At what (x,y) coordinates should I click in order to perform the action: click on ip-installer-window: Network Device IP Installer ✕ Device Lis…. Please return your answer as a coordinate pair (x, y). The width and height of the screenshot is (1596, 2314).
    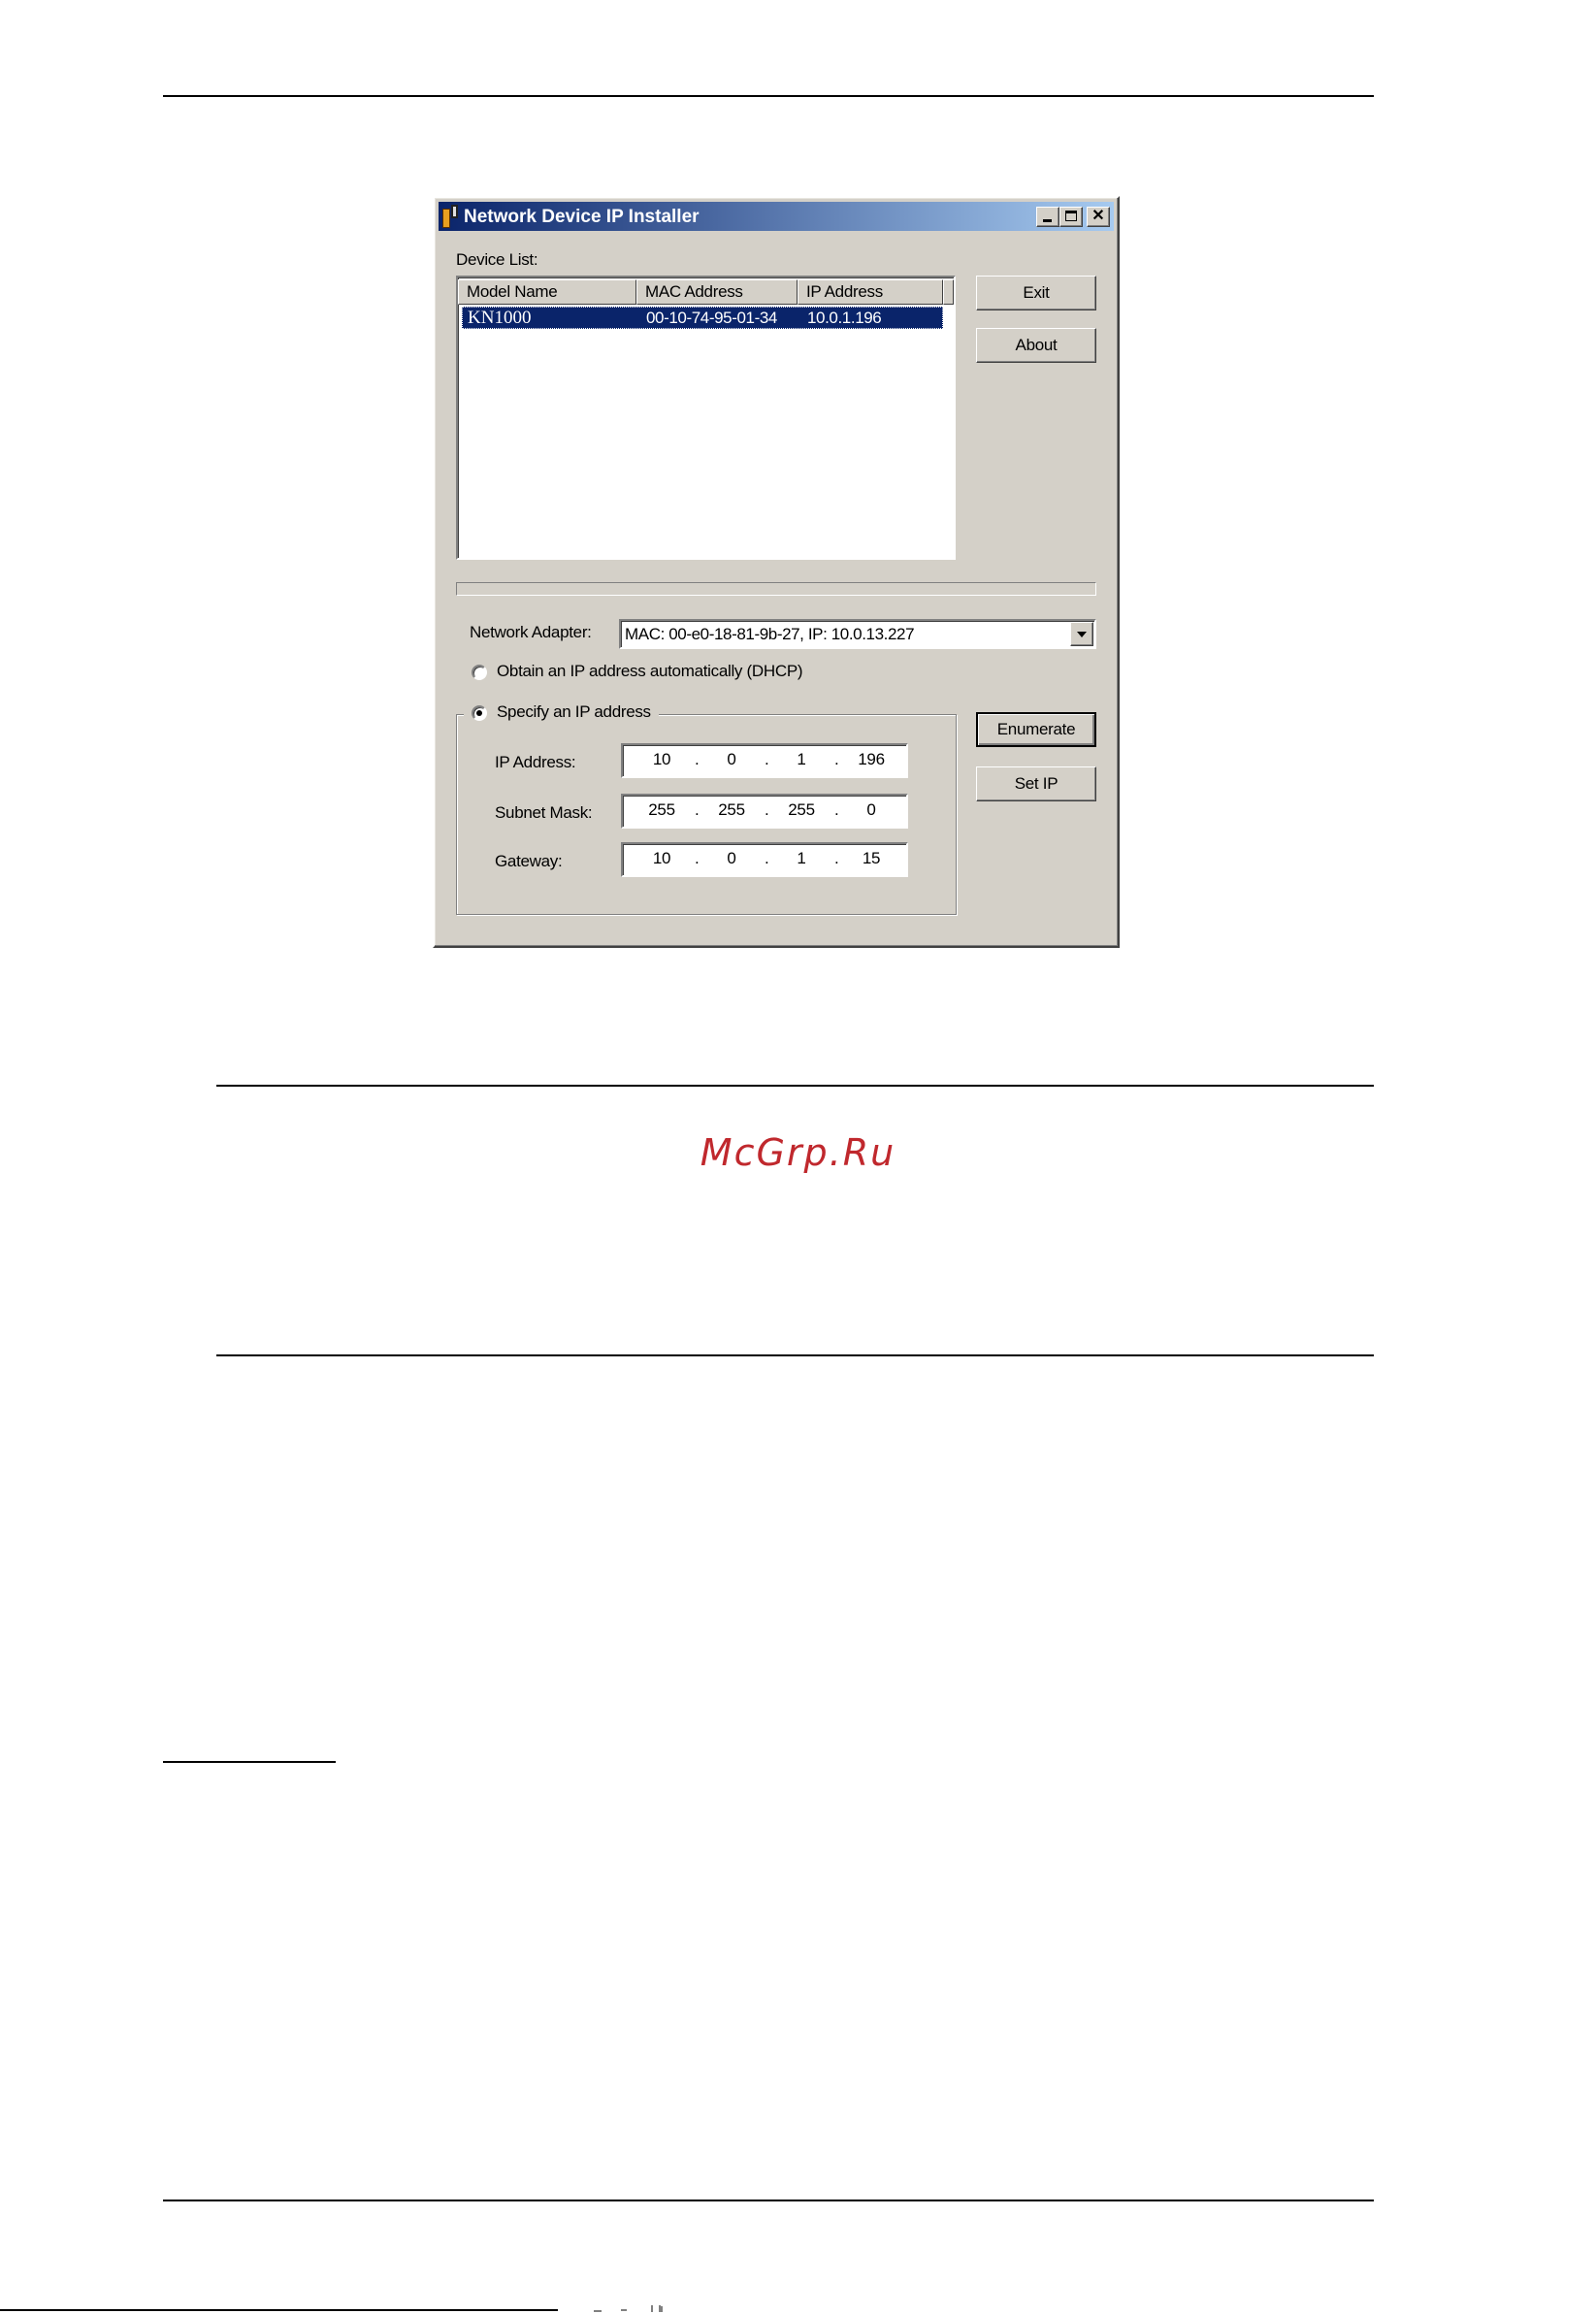
    Looking at the image, I should click on (776, 572).